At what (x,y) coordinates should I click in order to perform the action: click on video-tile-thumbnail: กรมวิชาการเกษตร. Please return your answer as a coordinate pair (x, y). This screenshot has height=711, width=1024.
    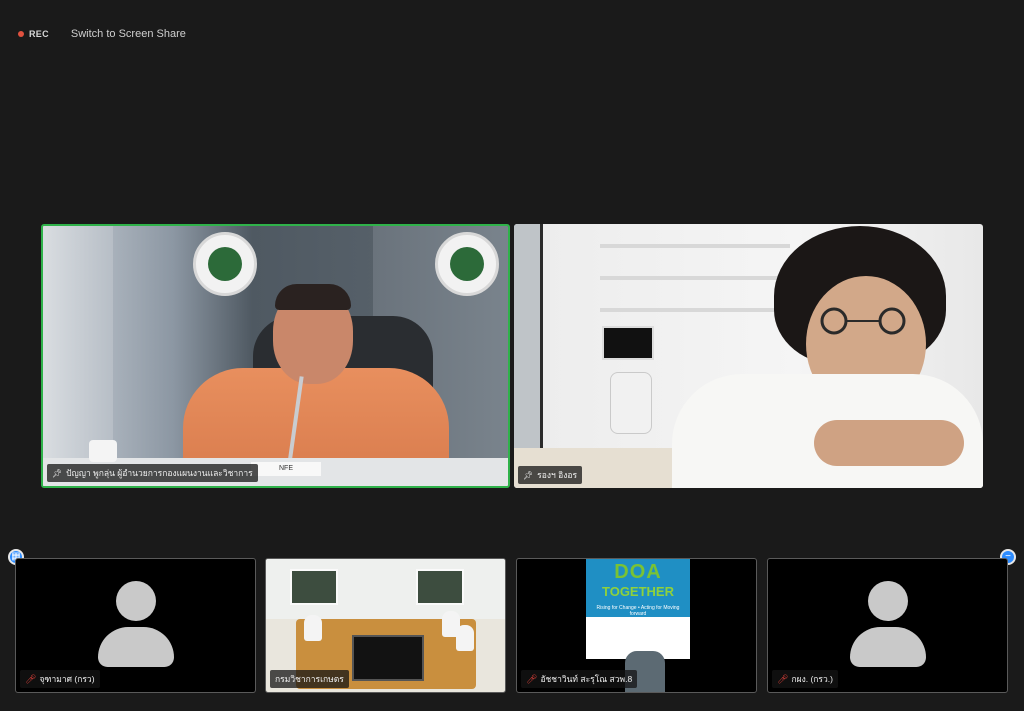
    Looking at the image, I should click on (385, 625).